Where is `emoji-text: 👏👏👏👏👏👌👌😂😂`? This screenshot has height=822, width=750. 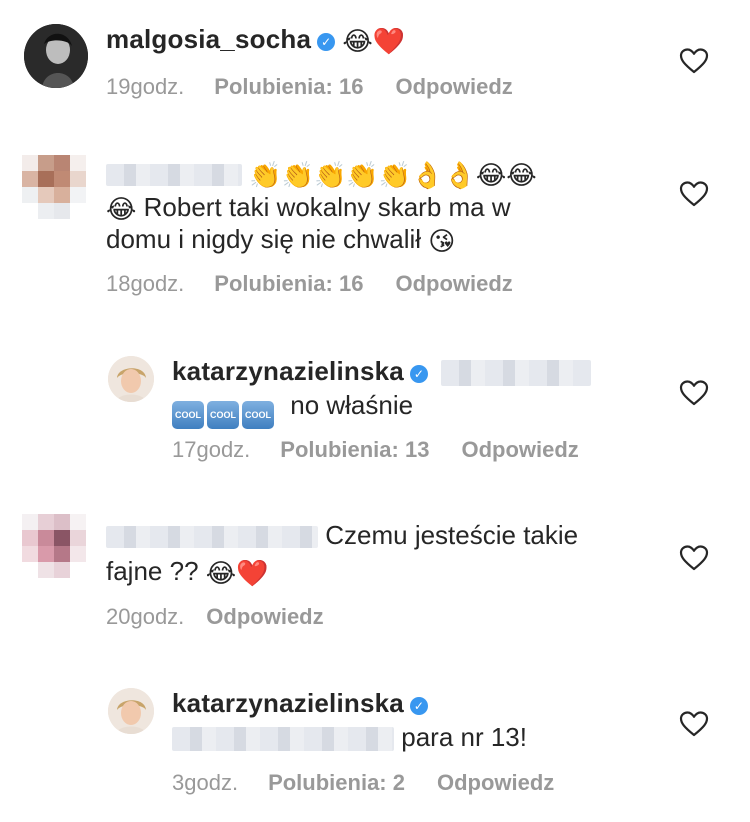
emoji-text: 👏👏👏👏👏👌👌😂😂 is located at coordinates (393, 175).